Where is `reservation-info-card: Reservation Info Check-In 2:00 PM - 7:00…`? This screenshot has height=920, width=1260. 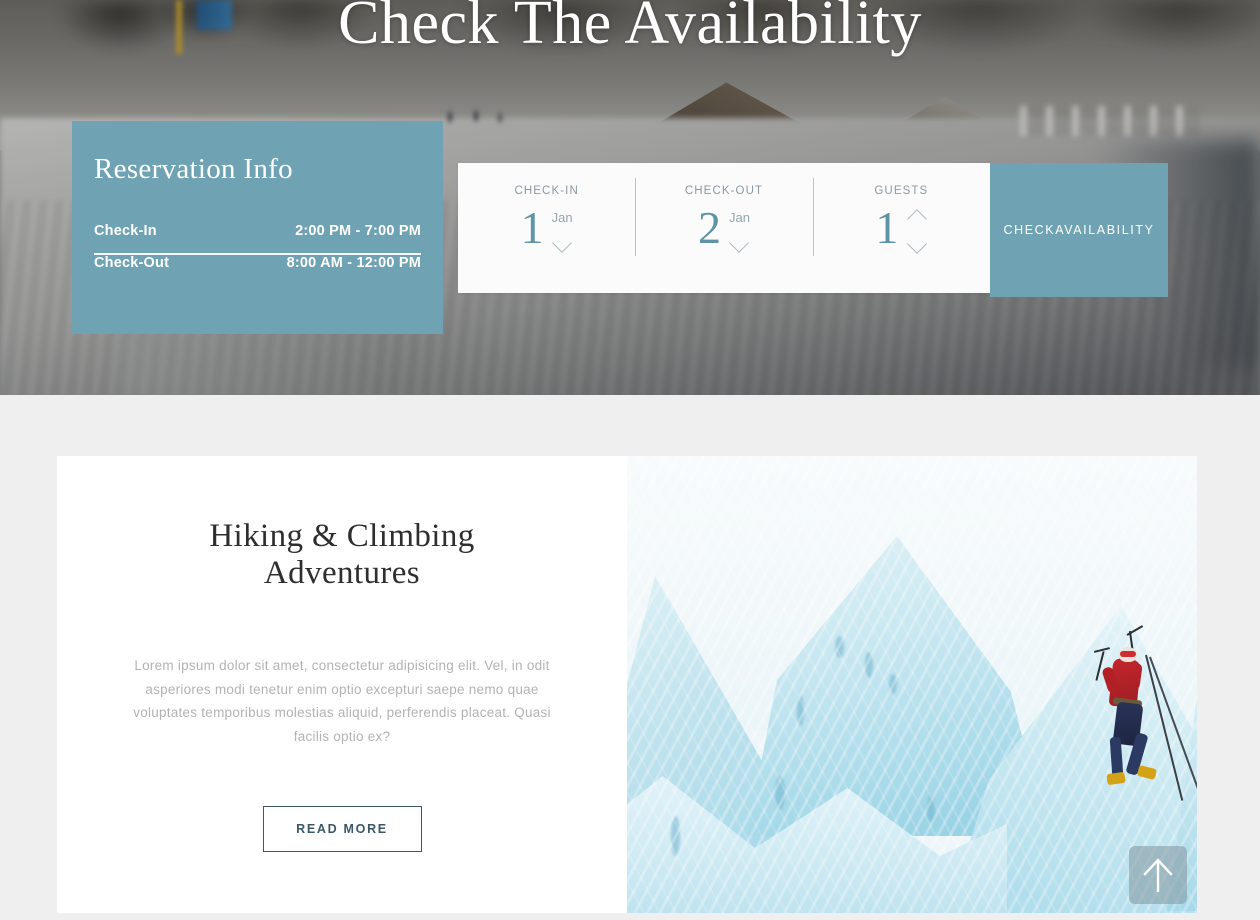 reservation-info-card: Reservation Info Check-In 2:00 PM - 7:00… is located at coordinates (257, 227).